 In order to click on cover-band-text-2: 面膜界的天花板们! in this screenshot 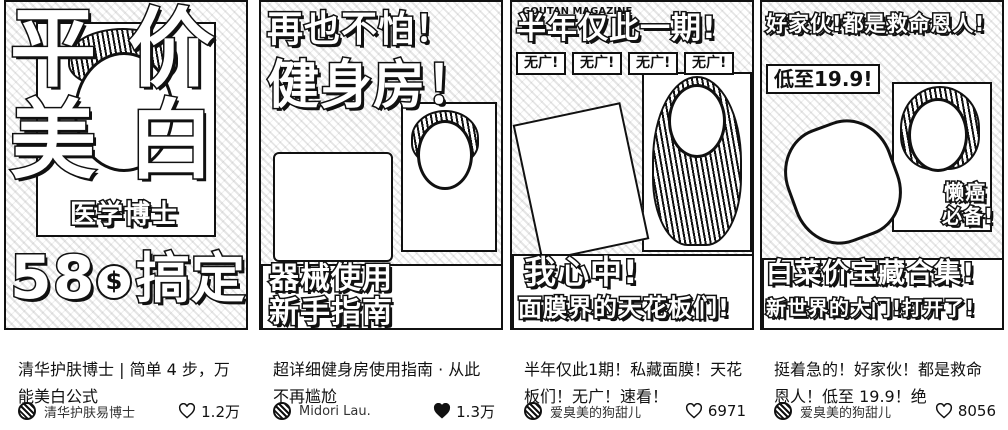, I will do `click(624, 308)`.